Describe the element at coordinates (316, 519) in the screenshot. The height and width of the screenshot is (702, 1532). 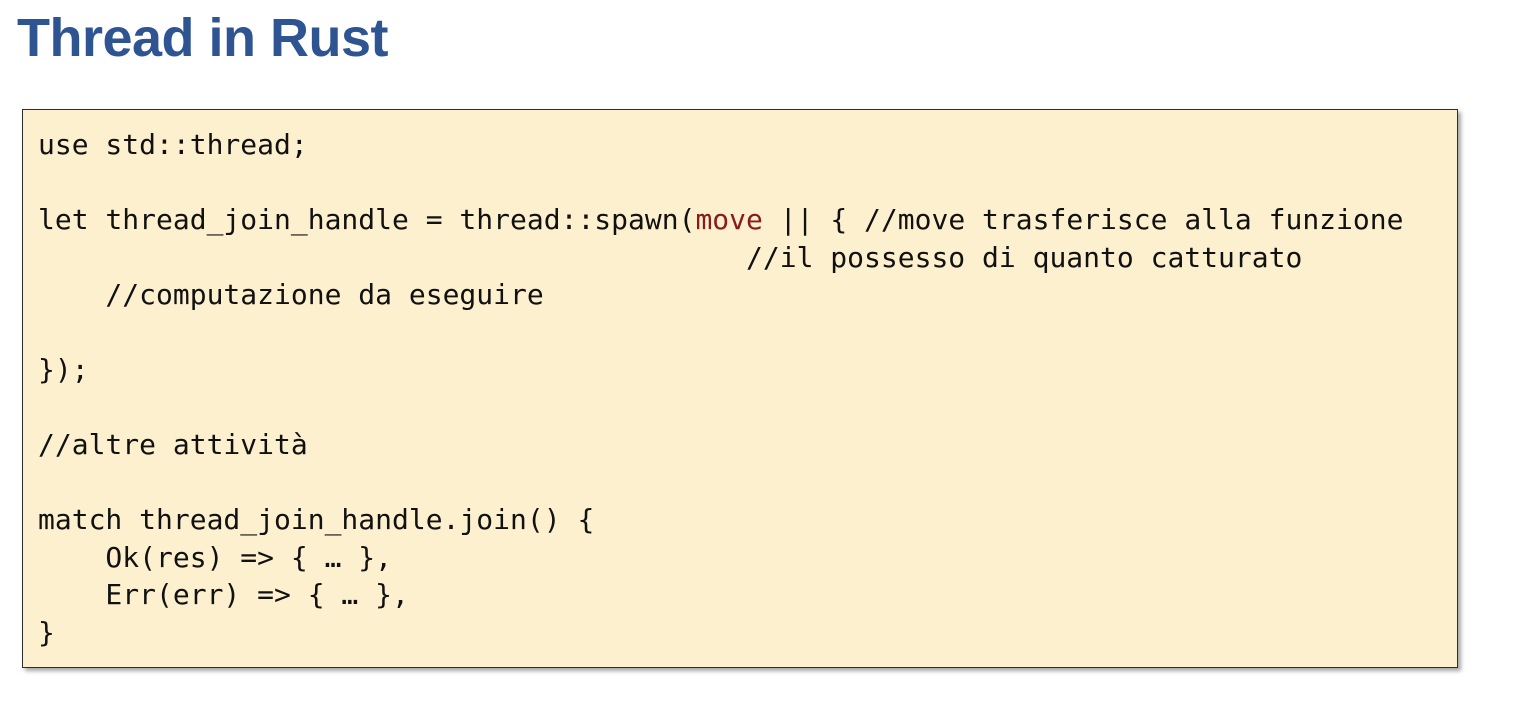
I see `code-line-11: match thread_join_handle.join() {` at that location.